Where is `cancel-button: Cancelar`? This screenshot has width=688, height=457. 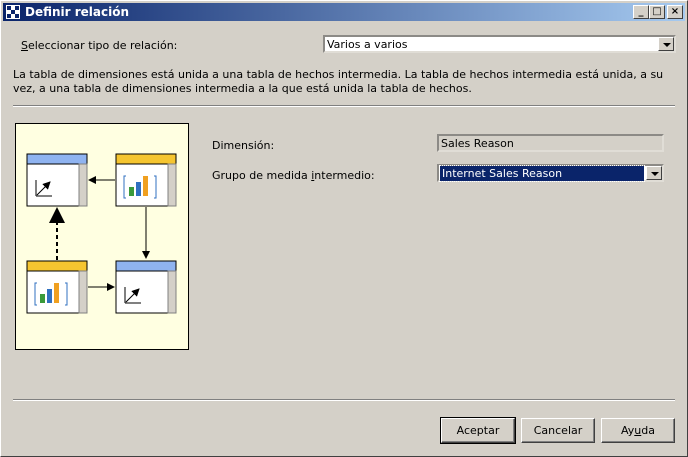
cancel-button: Cancelar is located at coordinates (558, 430).